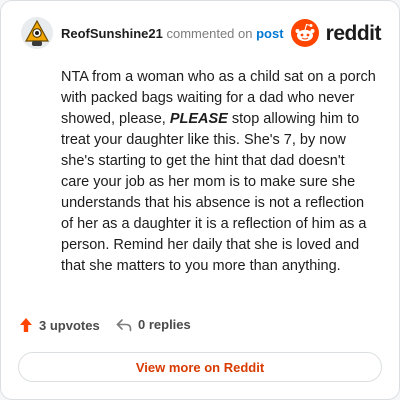 This screenshot has height=400, width=400. Describe the element at coordinates (124, 324) in the screenshot. I see `reply-arrow-icon` at that location.